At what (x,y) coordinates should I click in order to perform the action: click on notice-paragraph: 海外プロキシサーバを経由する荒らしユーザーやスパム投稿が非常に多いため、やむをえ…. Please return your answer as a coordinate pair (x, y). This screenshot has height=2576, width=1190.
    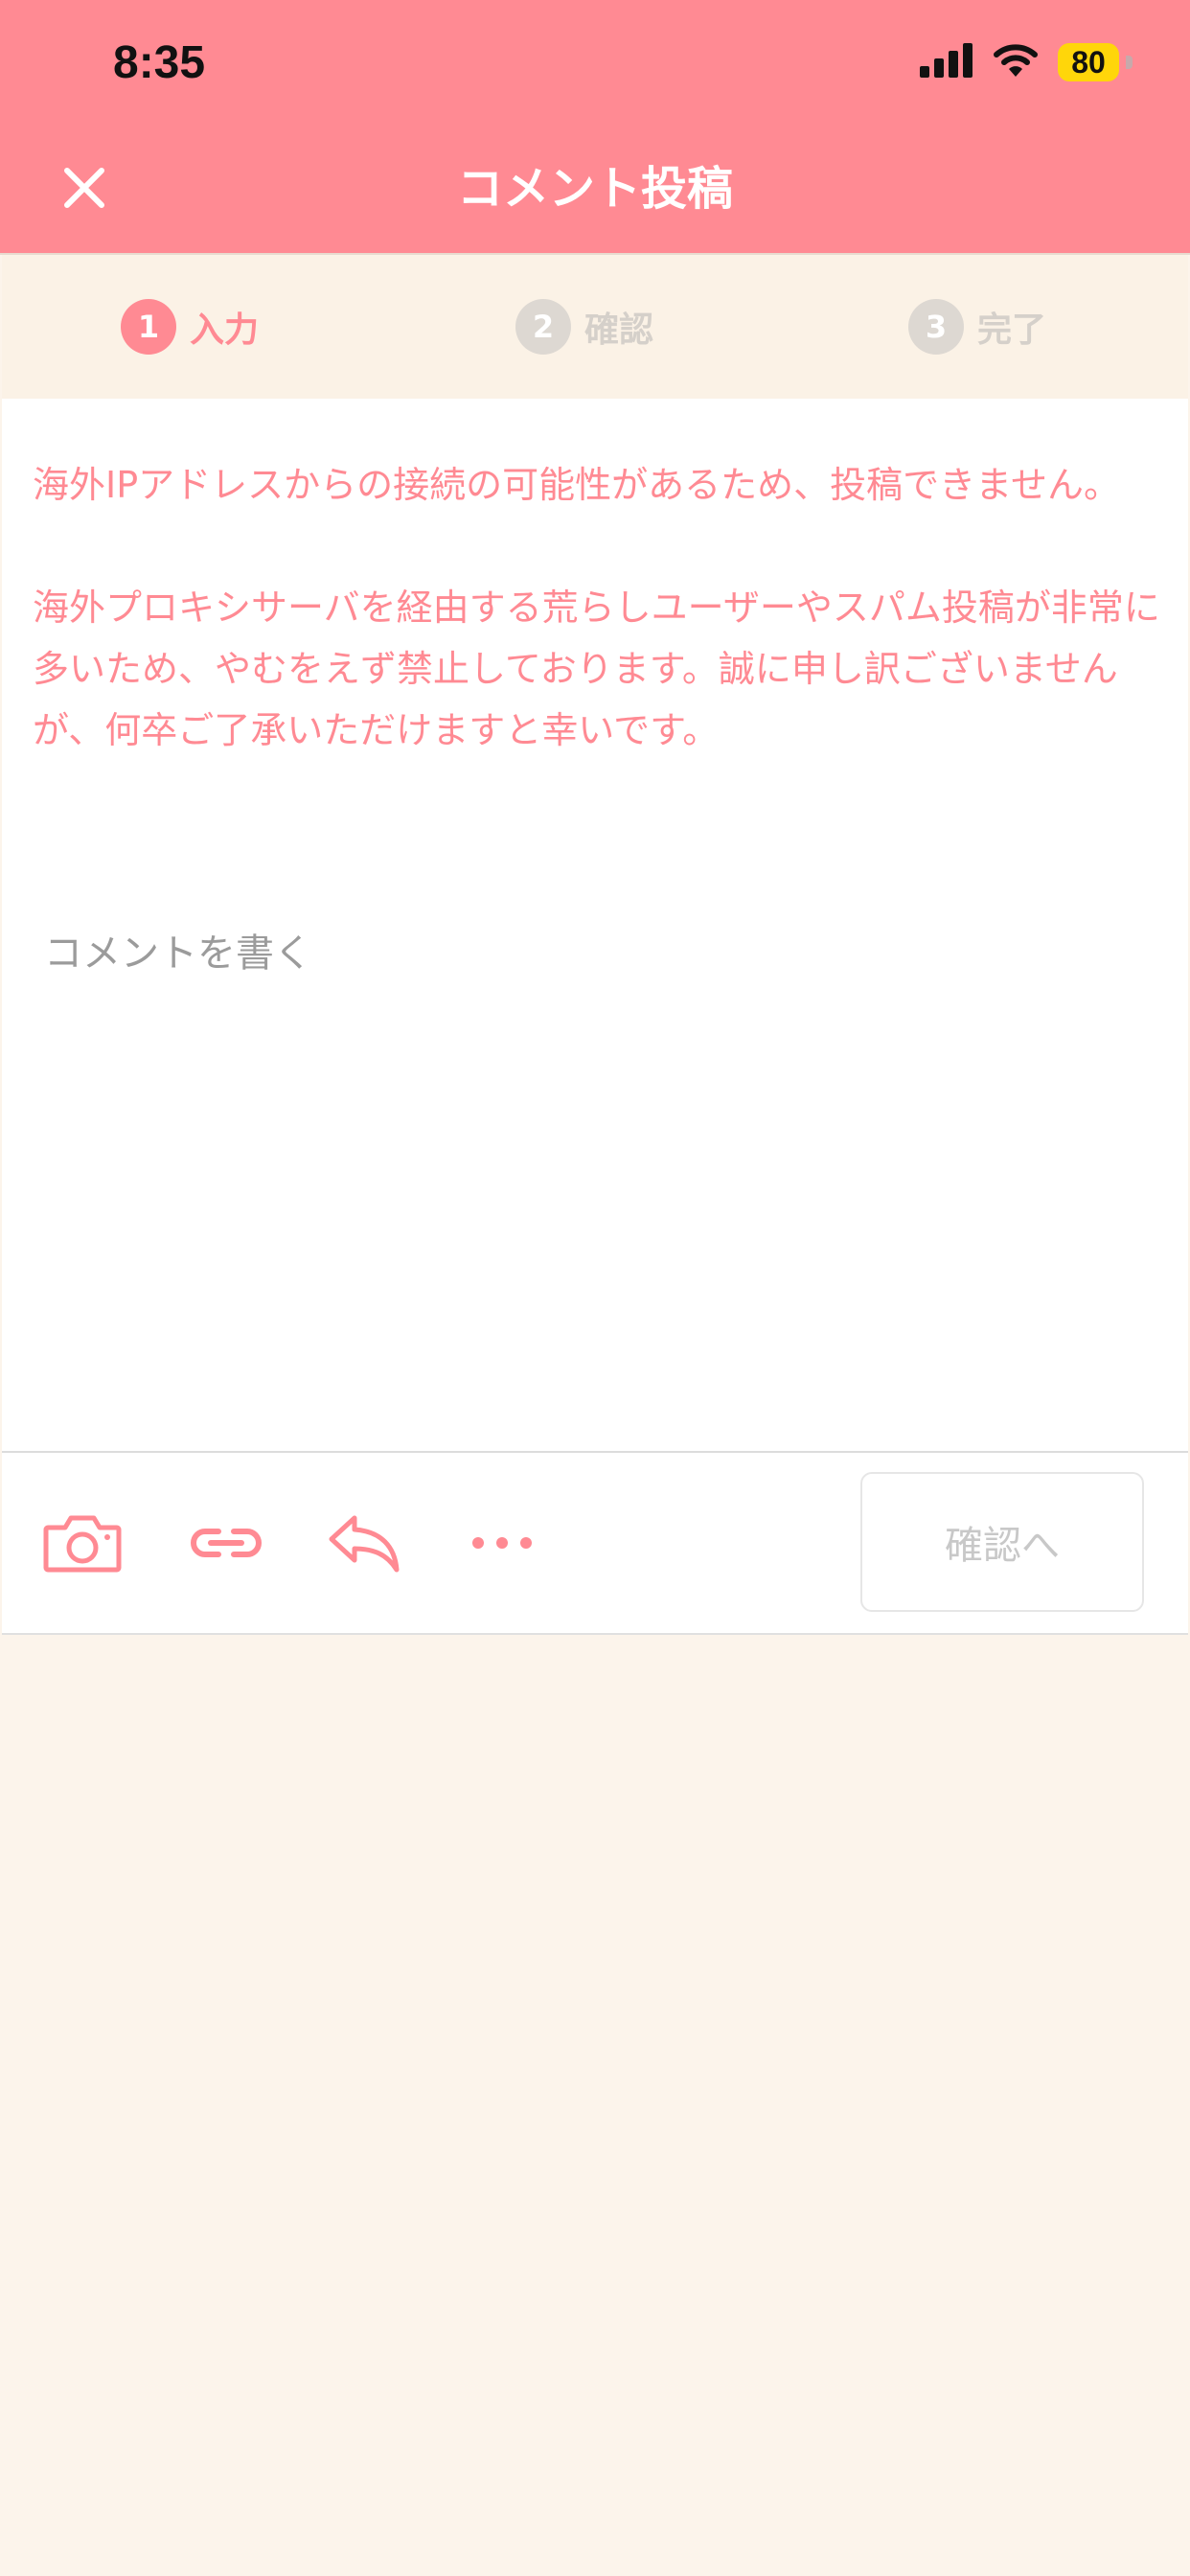
    Looking at the image, I should click on (596, 668).